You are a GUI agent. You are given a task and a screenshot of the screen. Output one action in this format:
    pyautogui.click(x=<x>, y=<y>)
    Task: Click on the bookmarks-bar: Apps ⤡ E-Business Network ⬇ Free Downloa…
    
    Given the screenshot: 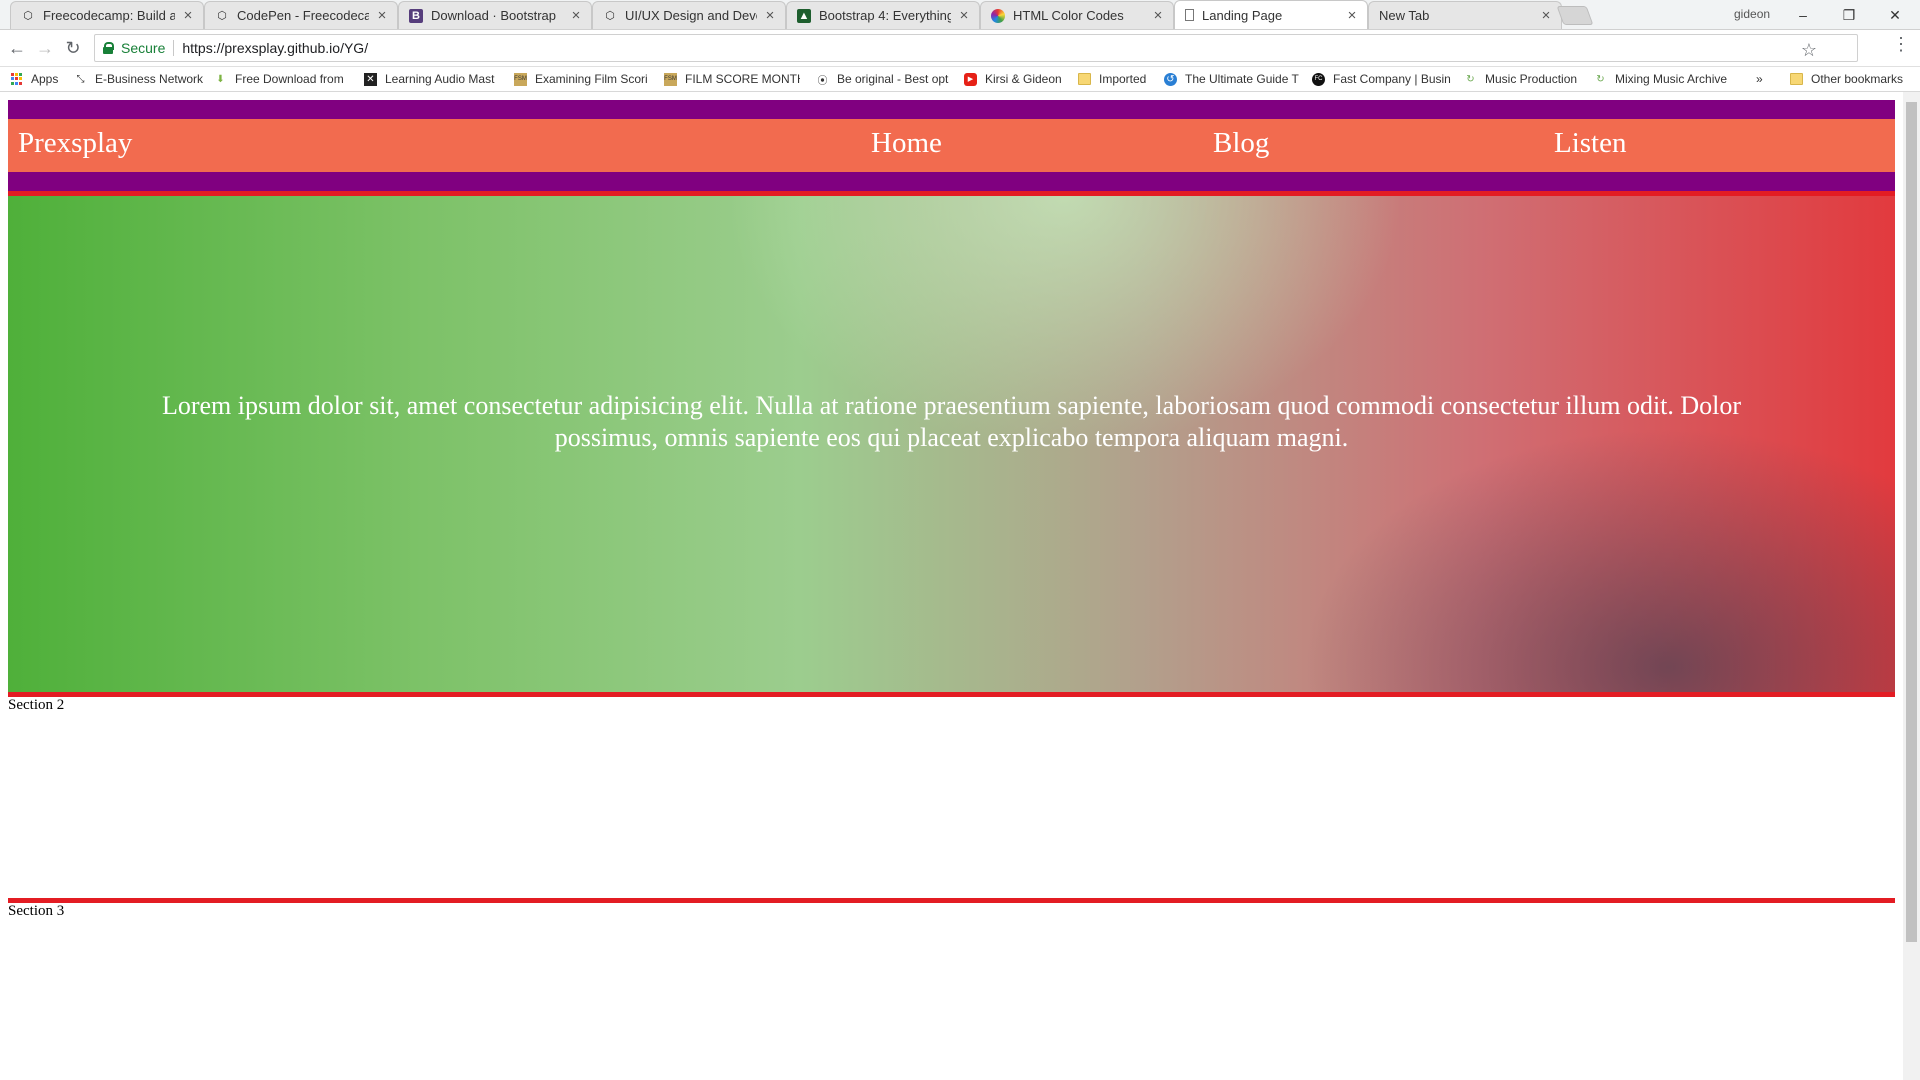 What is the action you would take?
    pyautogui.click(x=960, y=79)
    